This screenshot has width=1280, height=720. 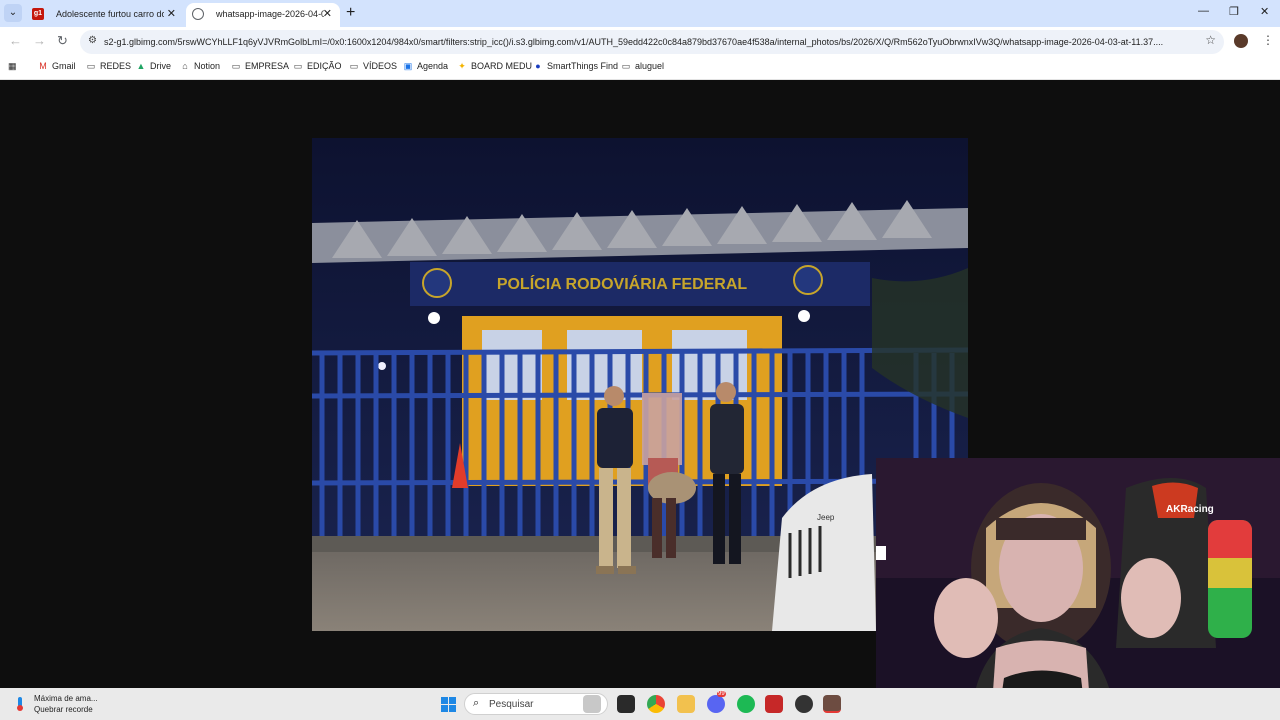 I want to click on notion-icon: ⌂, so click(x=185, y=66).